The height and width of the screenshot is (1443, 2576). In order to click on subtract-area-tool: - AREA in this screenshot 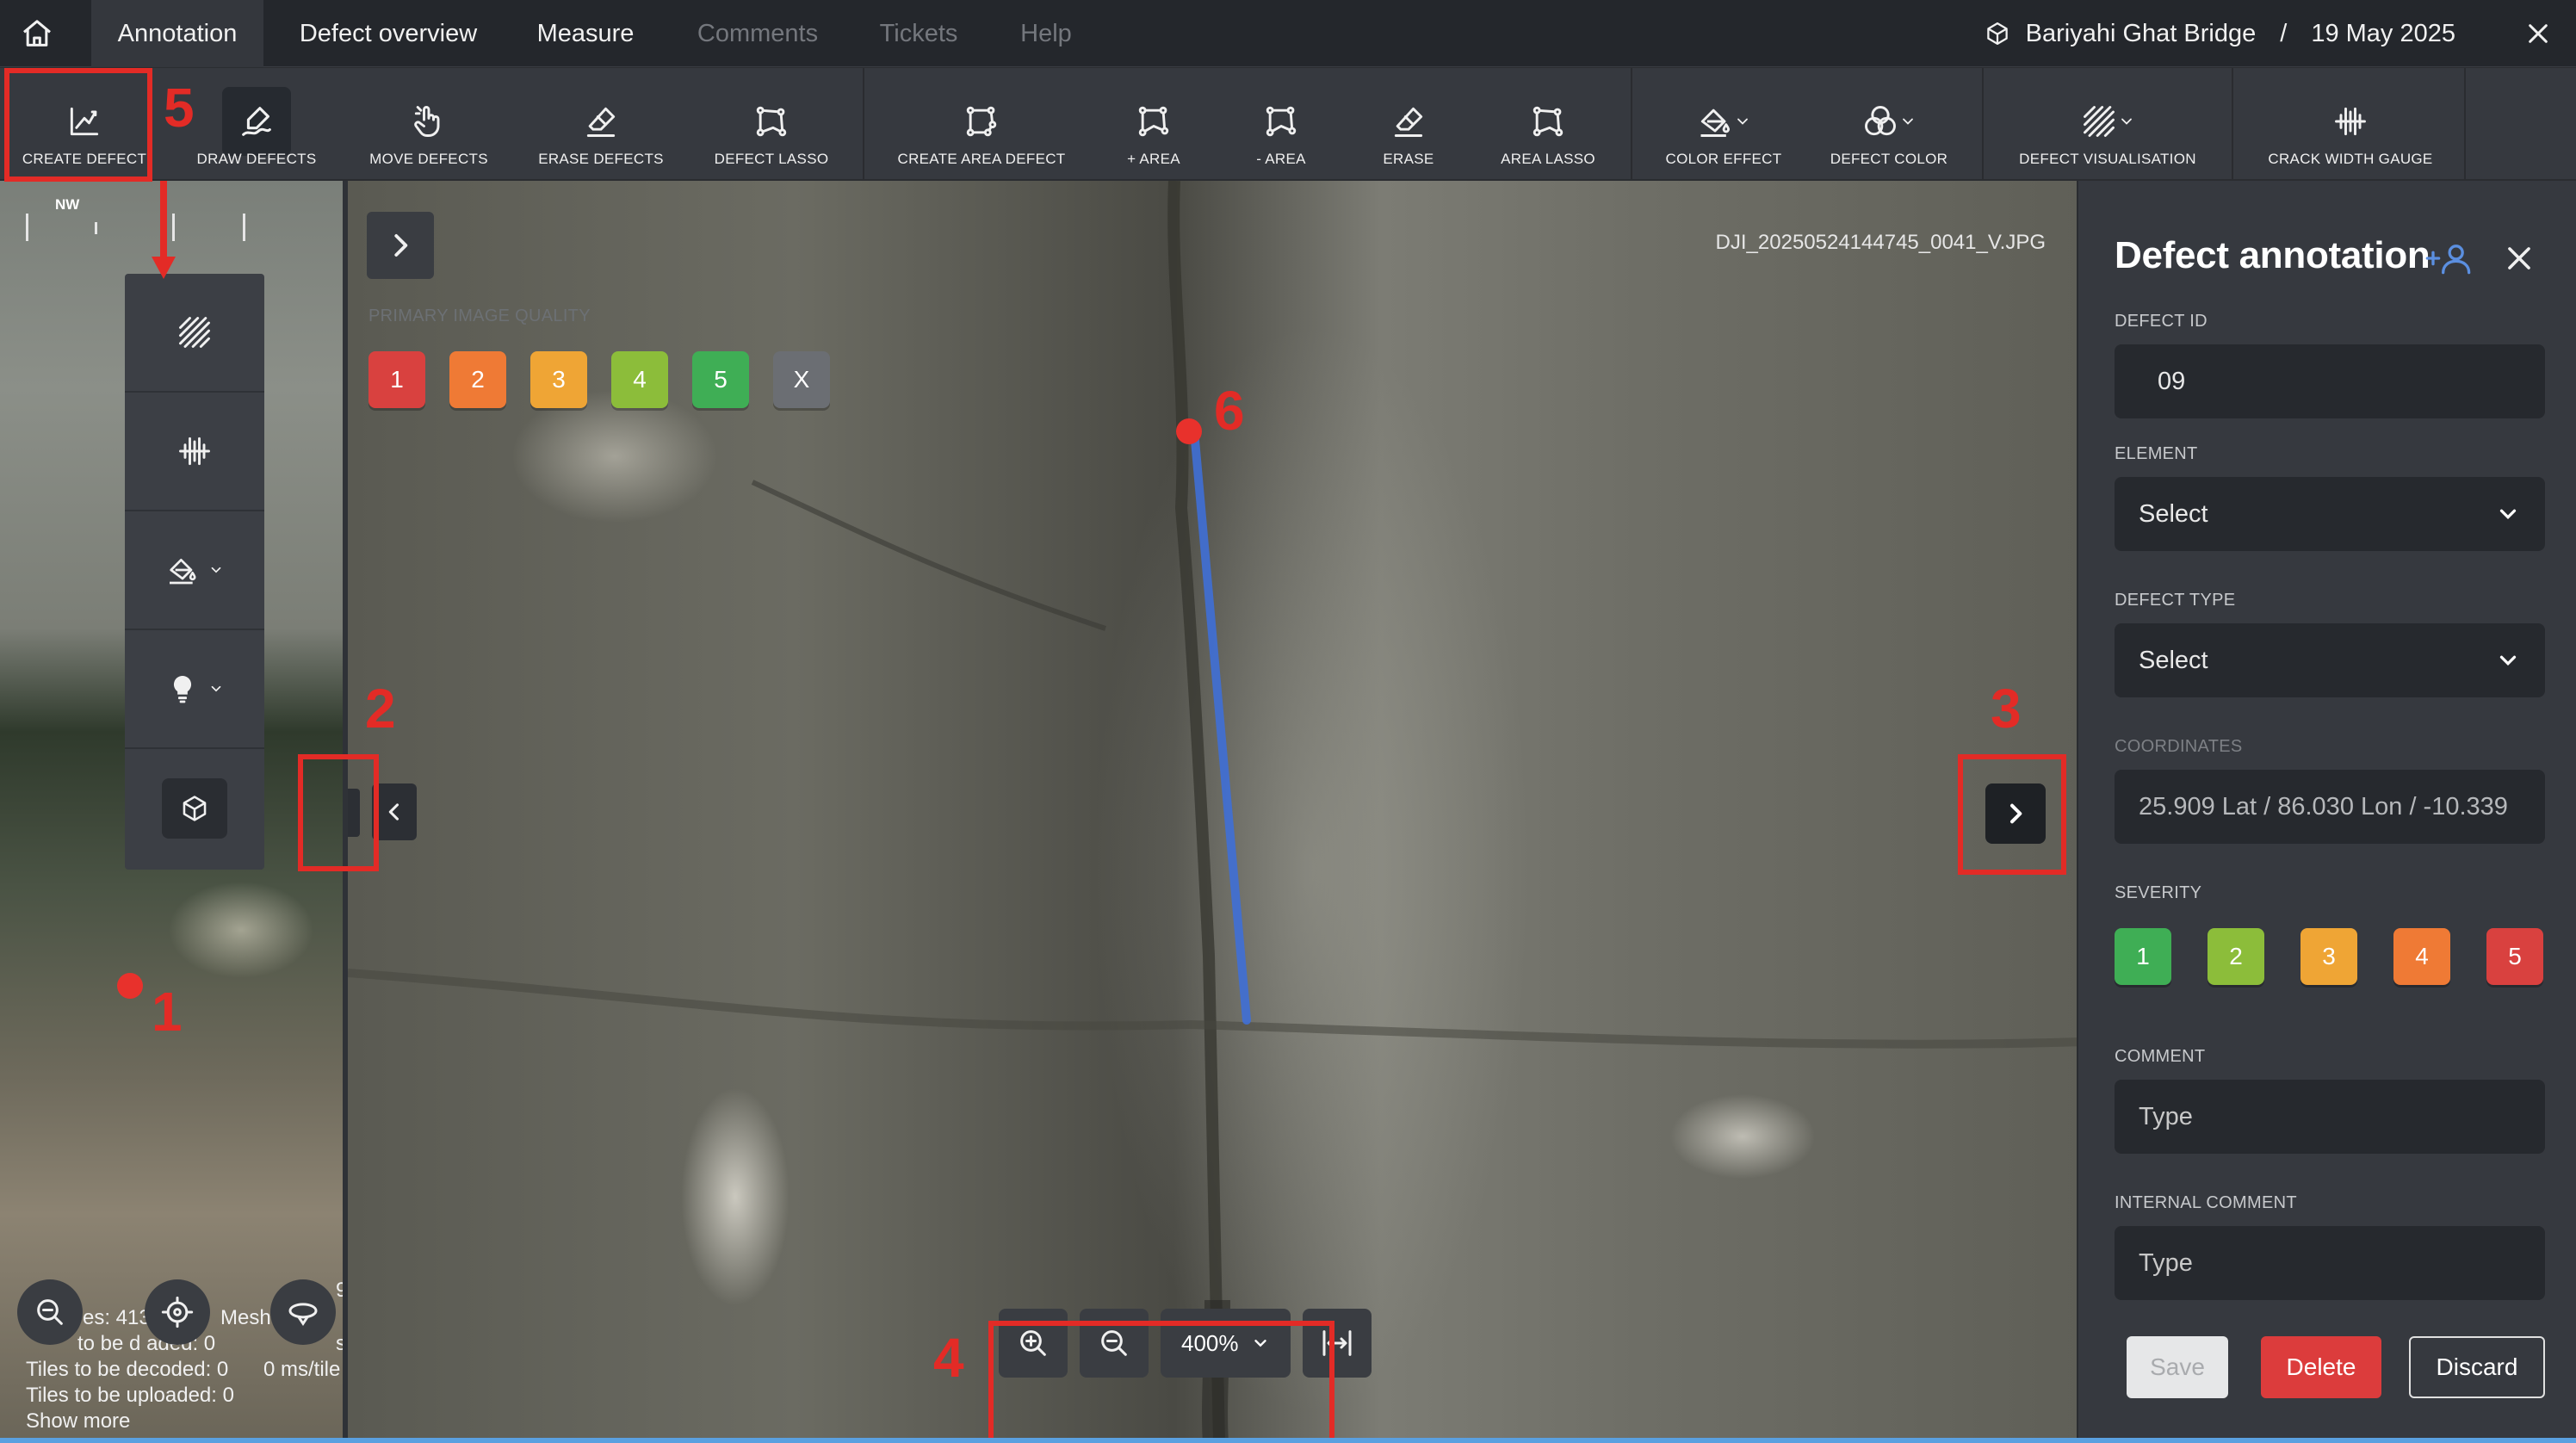, I will do `click(1281, 124)`.